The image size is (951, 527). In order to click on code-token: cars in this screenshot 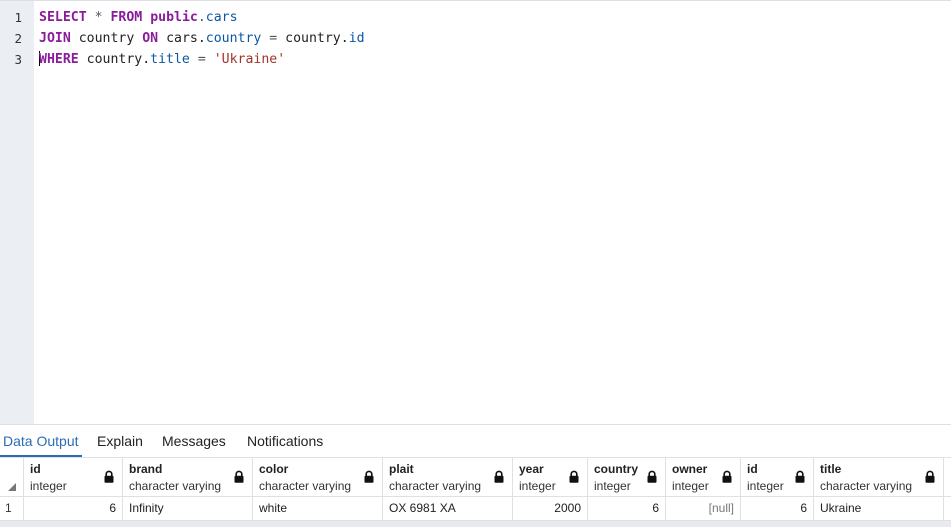, I will do `click(221, 17)`.